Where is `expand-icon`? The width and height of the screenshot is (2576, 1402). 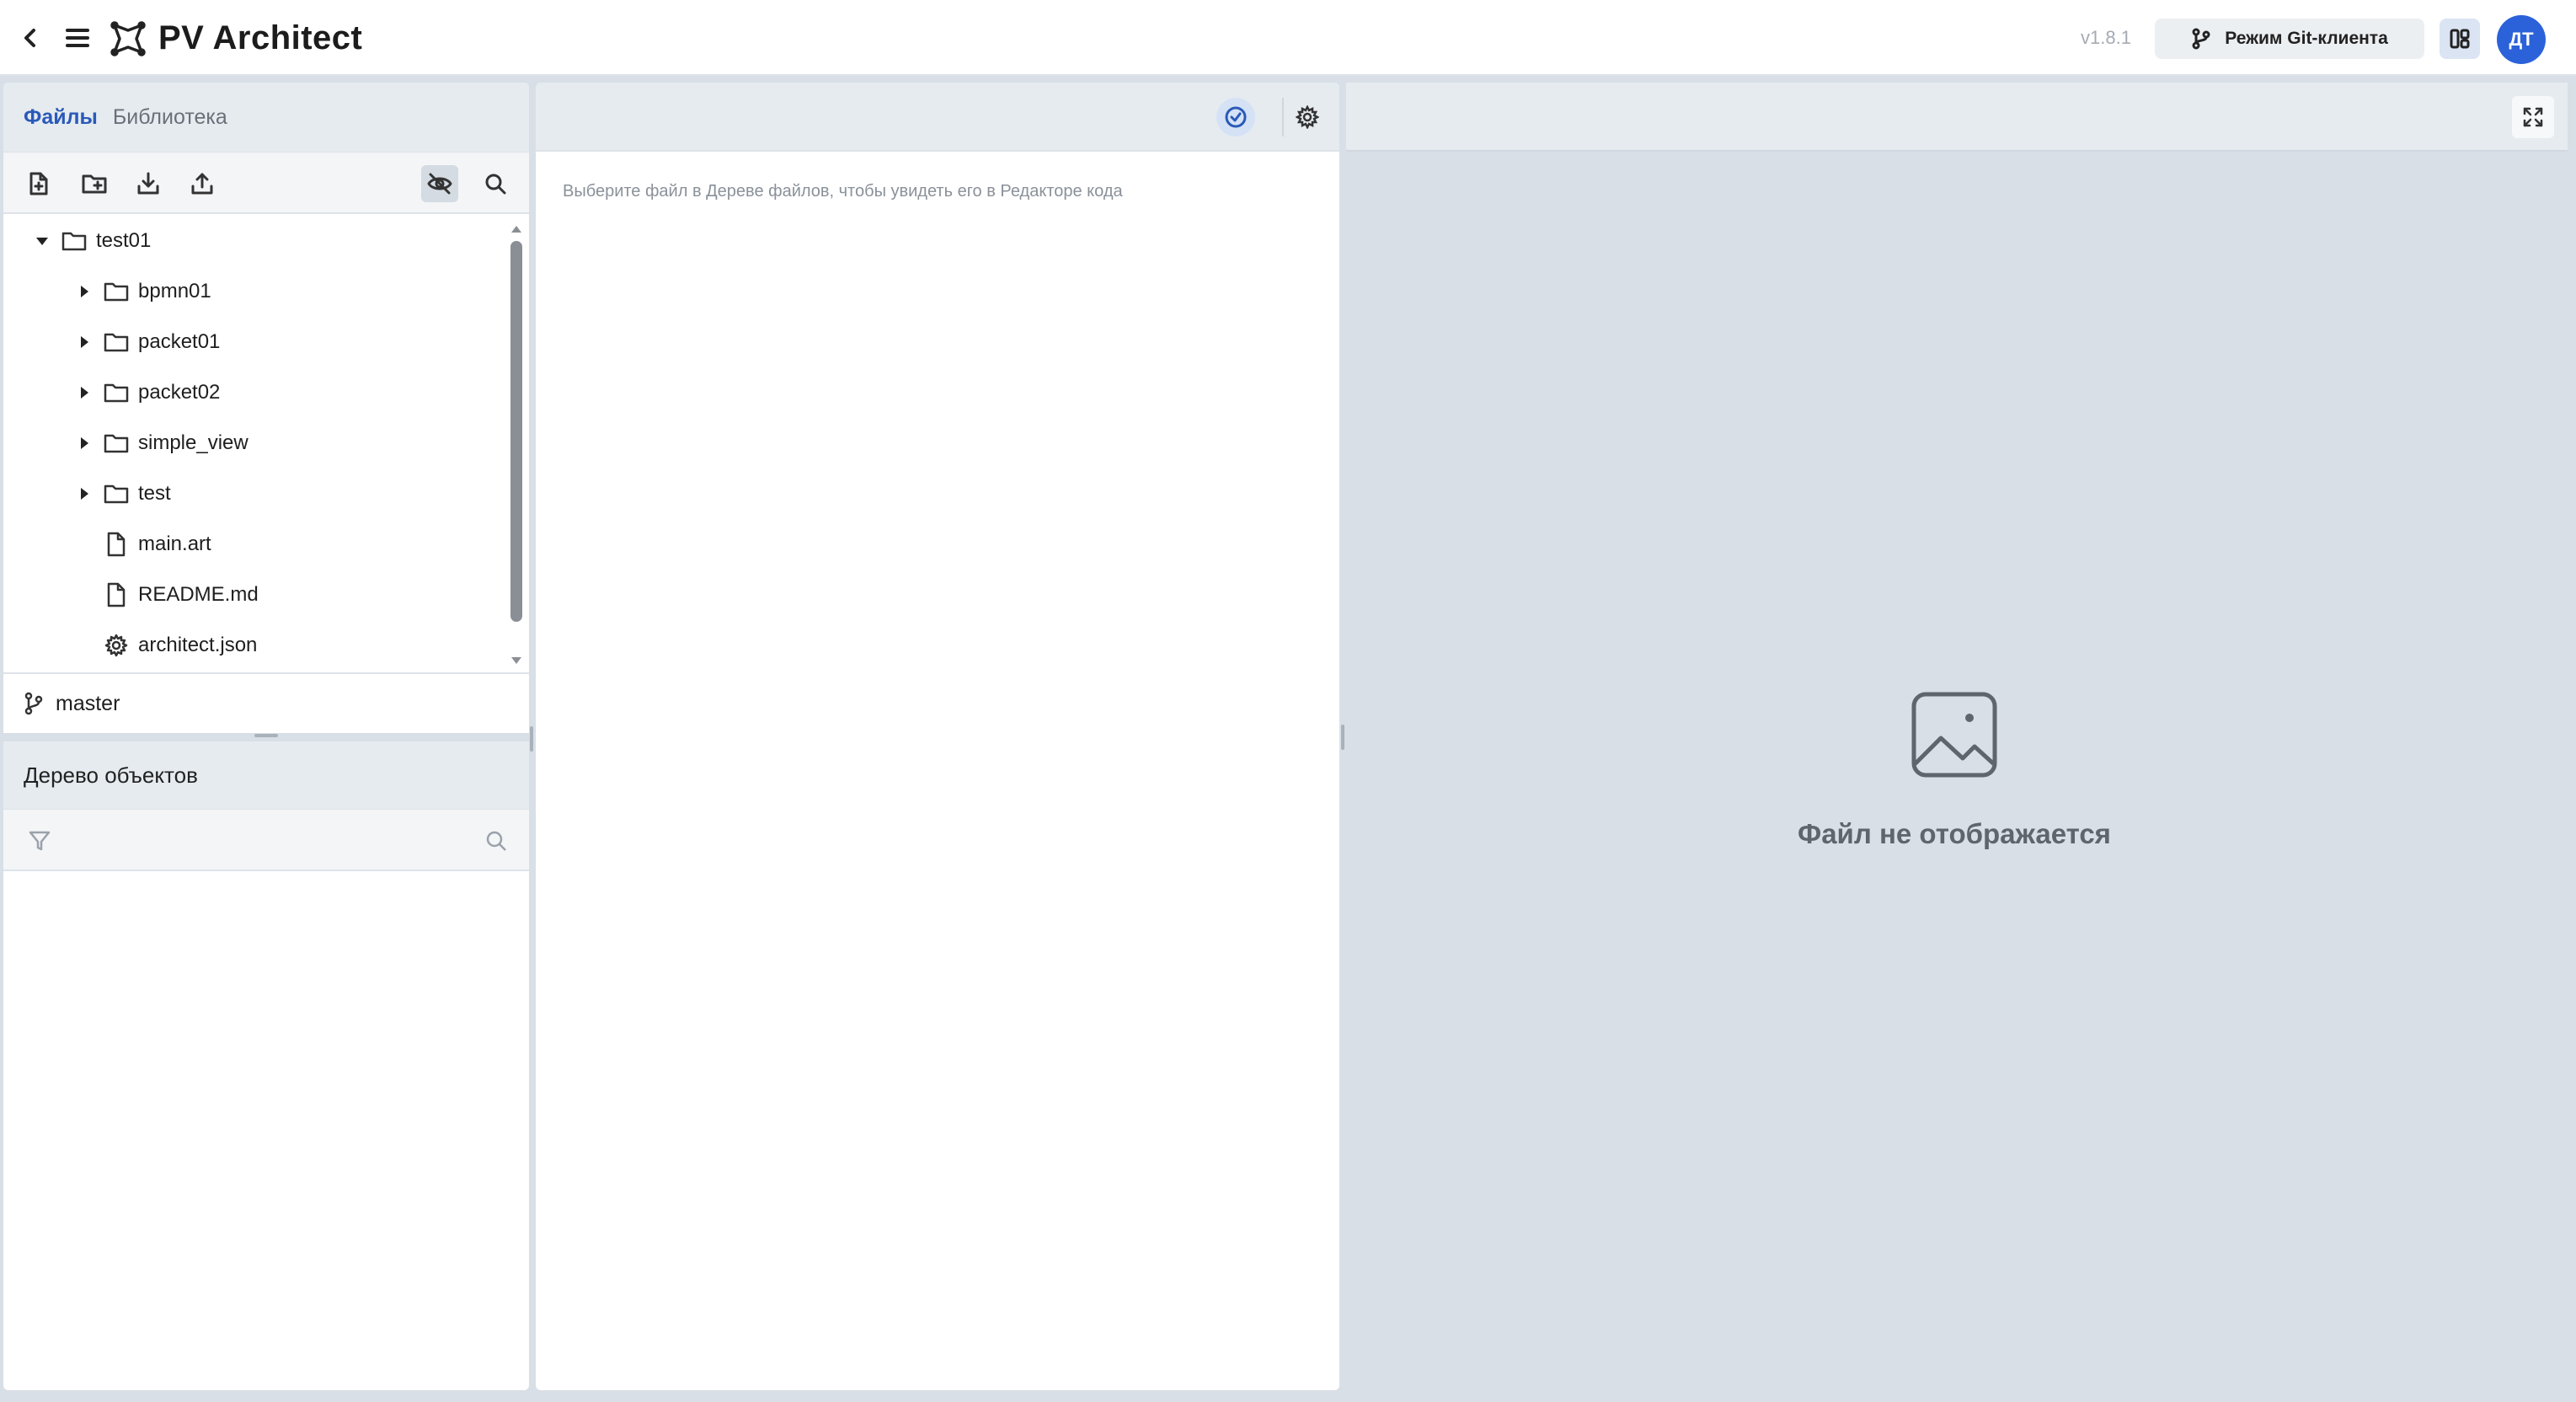 expand-icon is located at coordinates (2533, 117).